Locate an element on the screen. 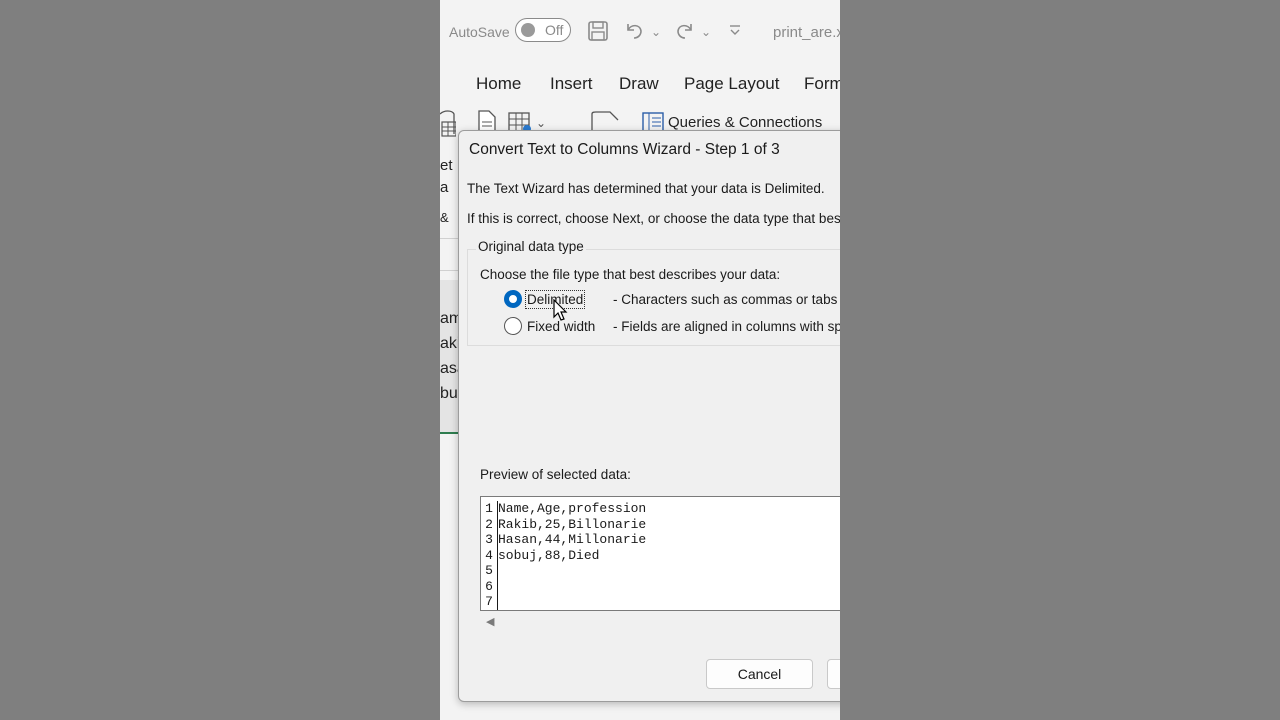 The image size is (1280, 720). preview-row: 4 sobuj,88,Died is located at coordinates (660, 555).